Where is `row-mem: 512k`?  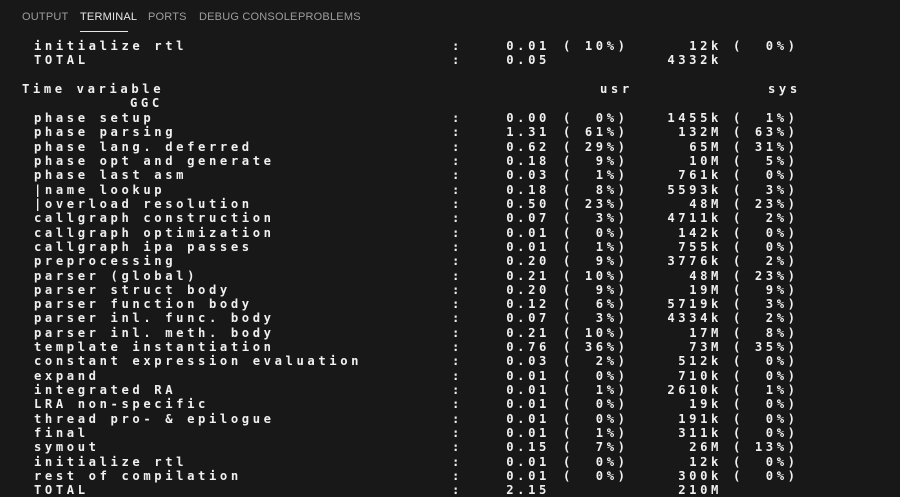
row-mem: 512k is located at coordinates (700, 361).